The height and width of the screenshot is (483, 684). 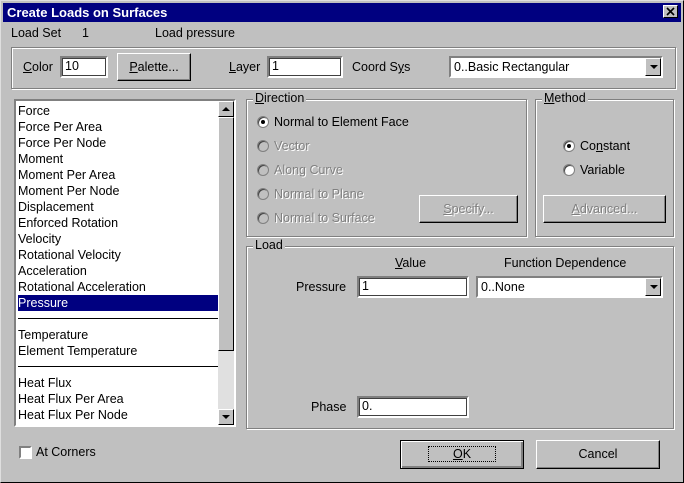 I want to click on scroll-up-icon, so click(x=226, y=109).